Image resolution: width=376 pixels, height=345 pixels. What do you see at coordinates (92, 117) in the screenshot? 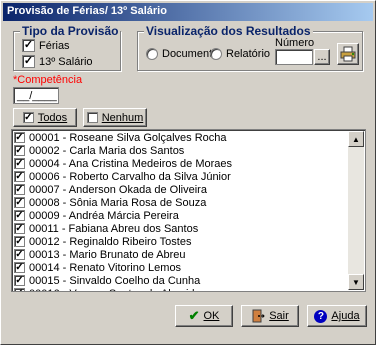
I see `empty-checkbox-icon` at bounding box center [92, 117].